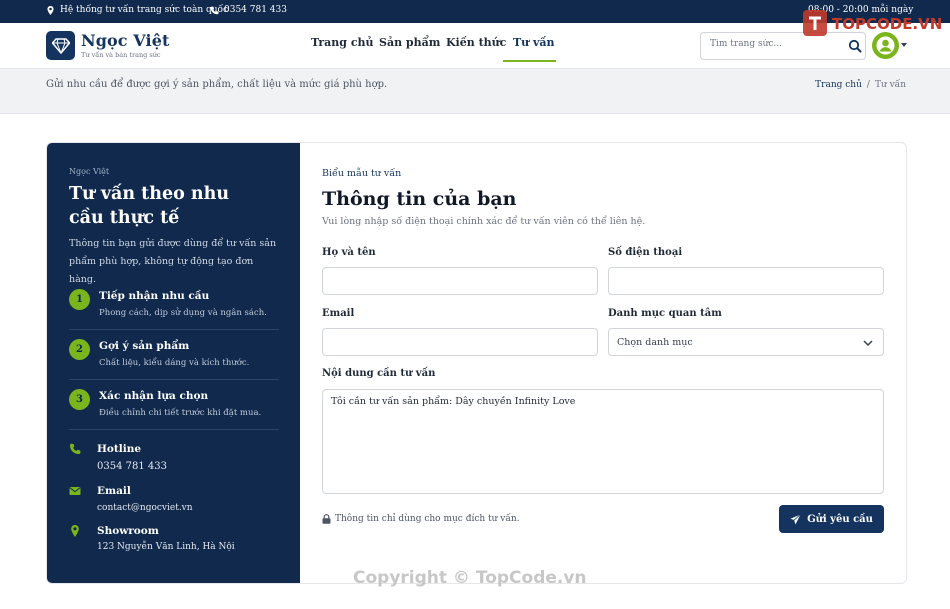 This screenshot has height=609, width=950. I want to click on email-label: Email, so click(338, 313).